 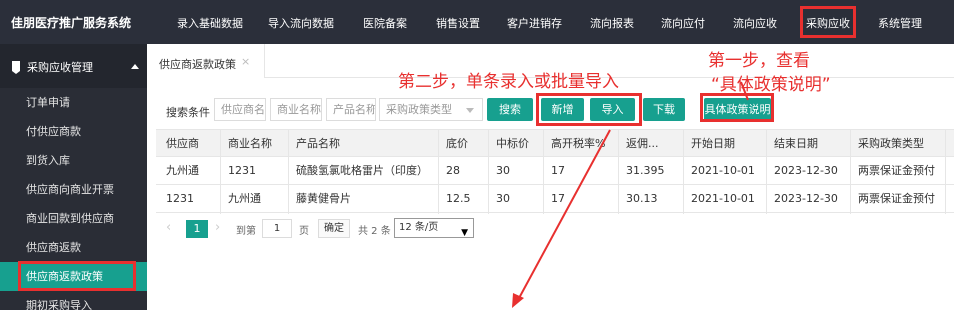 What do you see at coordinates (458, 198) in the screenshot?
I see `table-cell: 12.5` at bounding box center [458, 198].